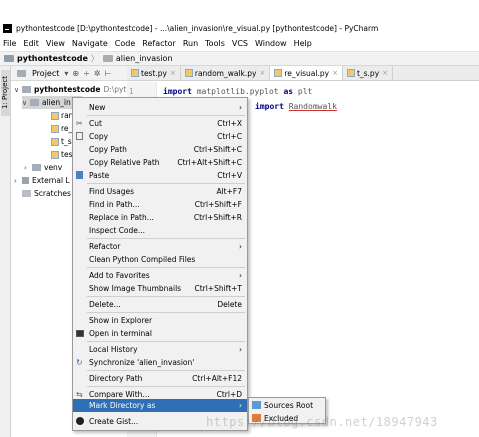 Image resolution: width=479 pixels, height=437 pixels. I want to click on keyword: as, so click(288, 91).